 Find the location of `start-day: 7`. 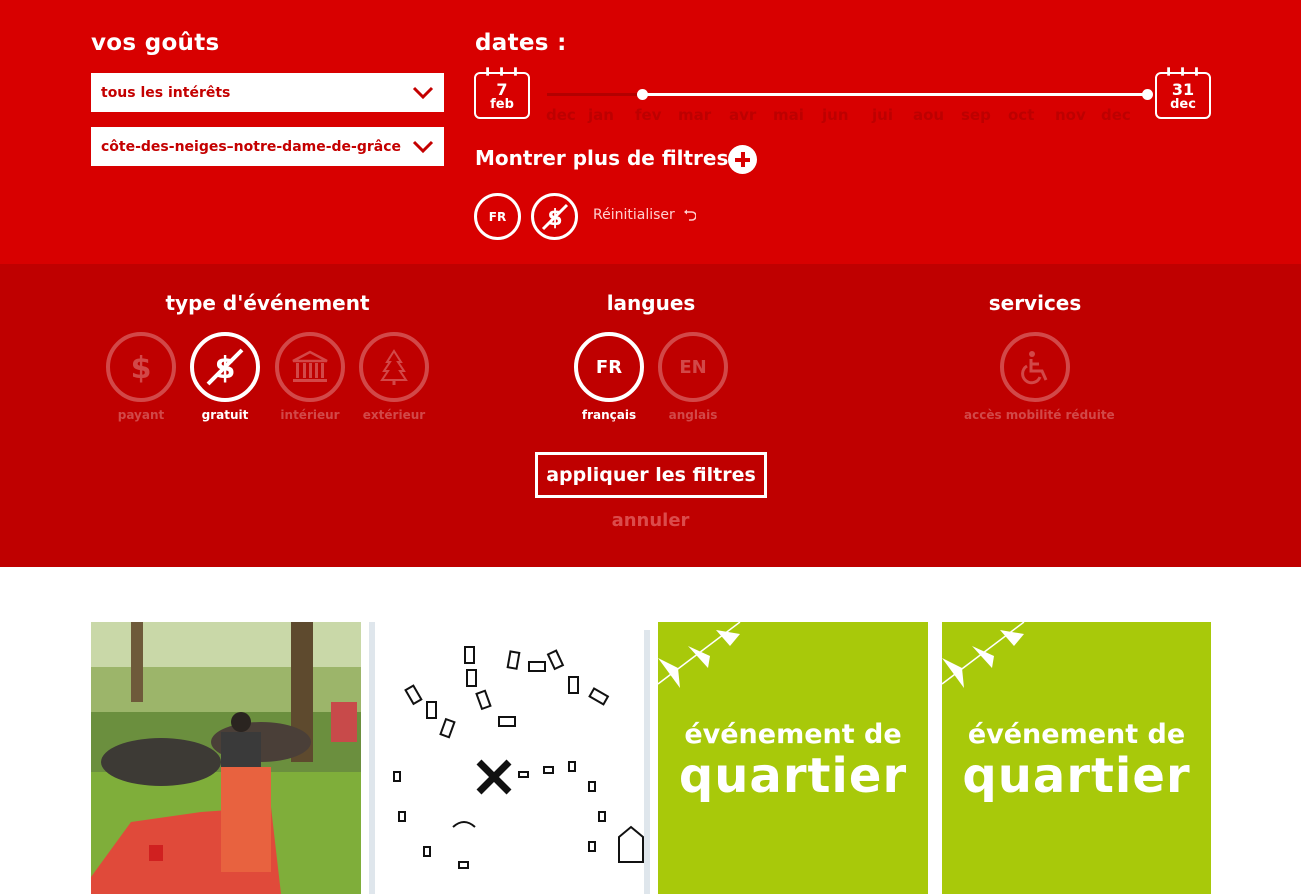

start-day: 7 is located at coordinates (502, 89).